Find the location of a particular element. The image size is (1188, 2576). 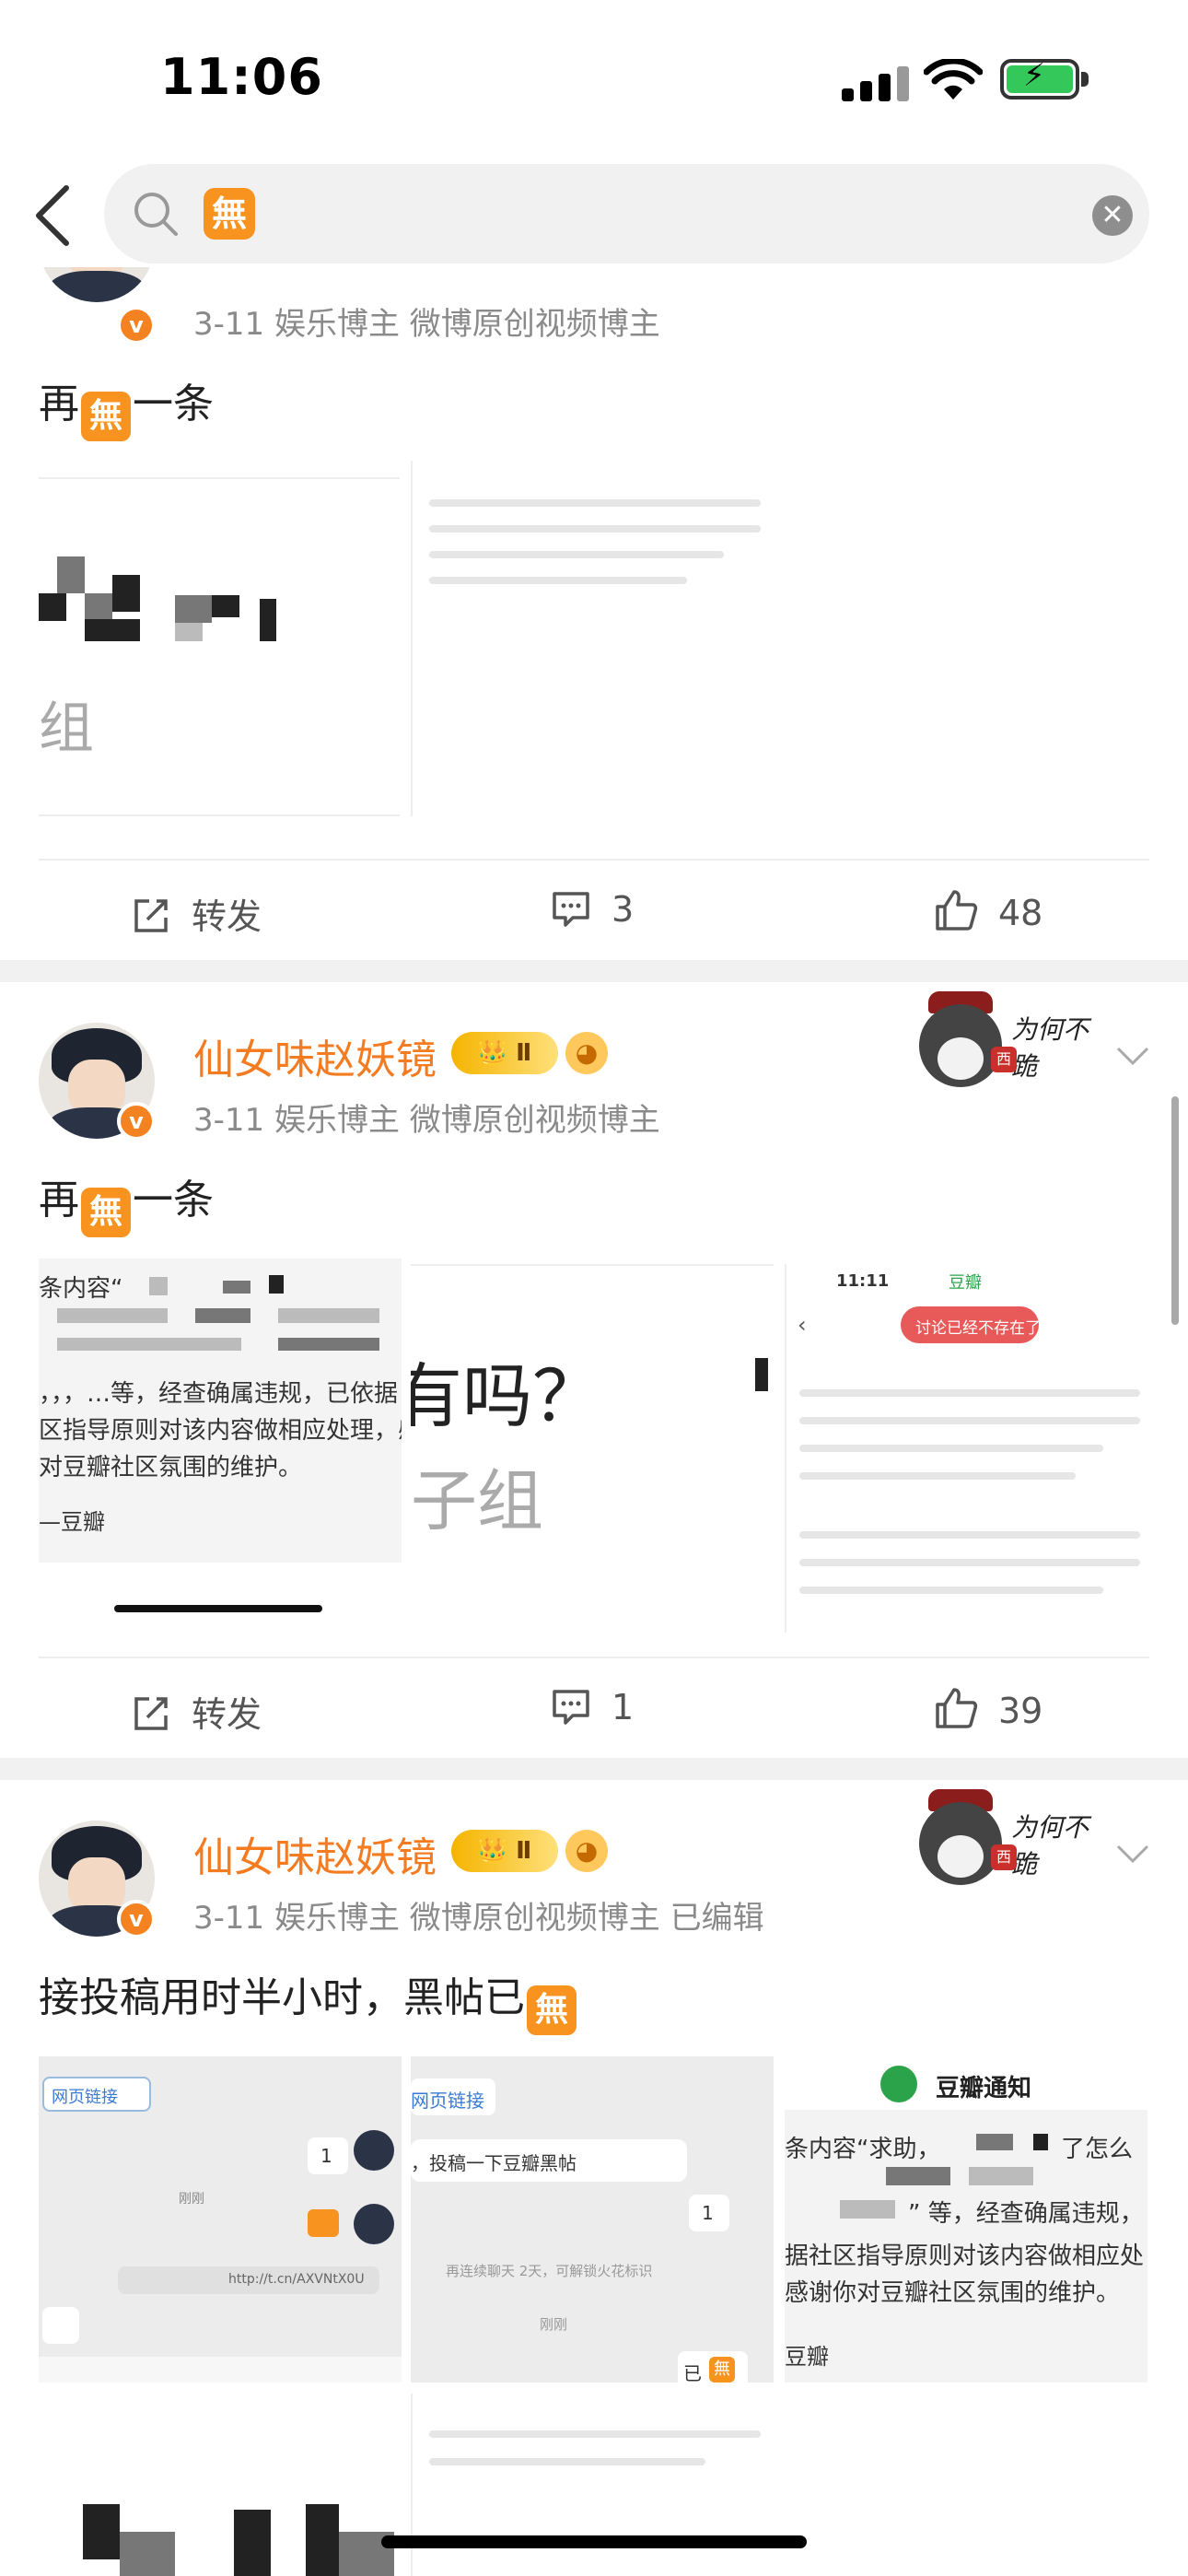

battery-icon: ⚡ is located at coordinates (1044, 79).